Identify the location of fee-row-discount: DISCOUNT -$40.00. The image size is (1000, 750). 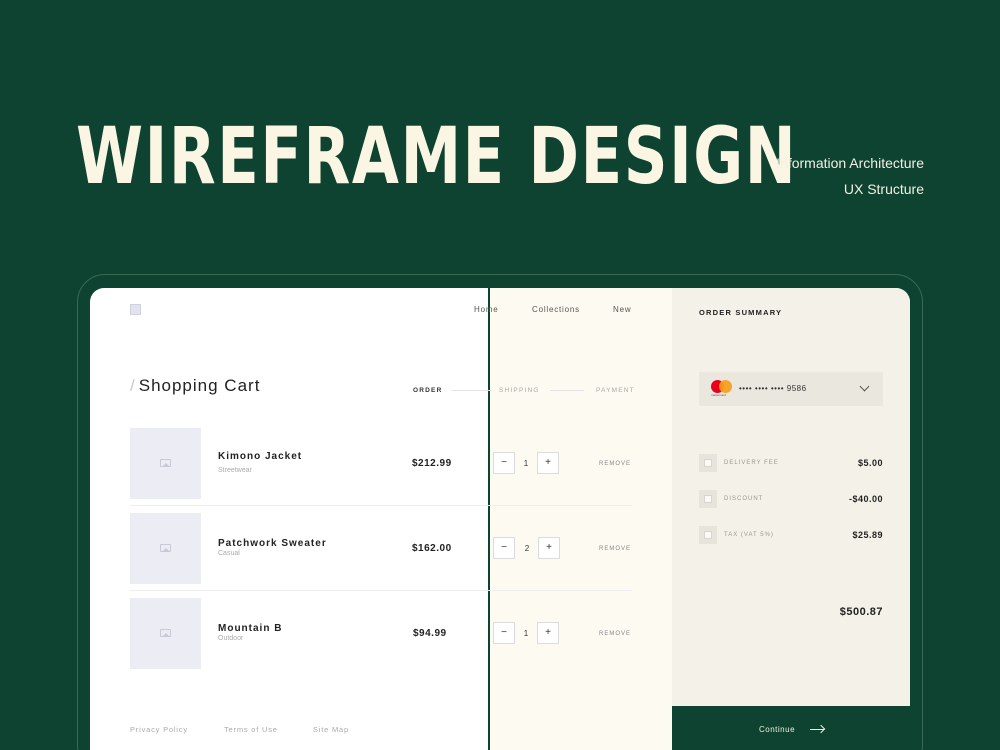
(791, 499).